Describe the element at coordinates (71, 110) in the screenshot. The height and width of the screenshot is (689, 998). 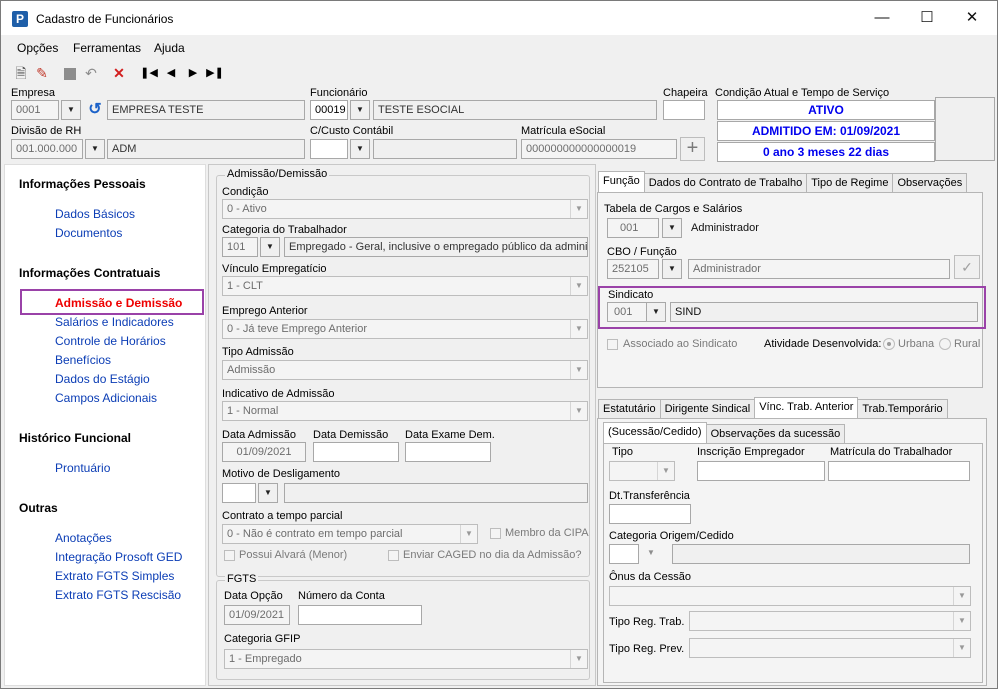
I see `empresa-dropdown-button: ▼` at that location.